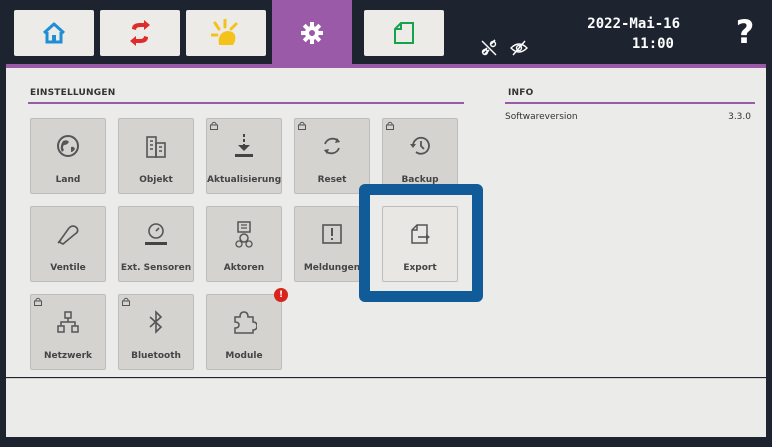 Image resolution: width=772 pixels, height=447 pixels. I want to click on tile-label: Meldungen, so click(332, 268).